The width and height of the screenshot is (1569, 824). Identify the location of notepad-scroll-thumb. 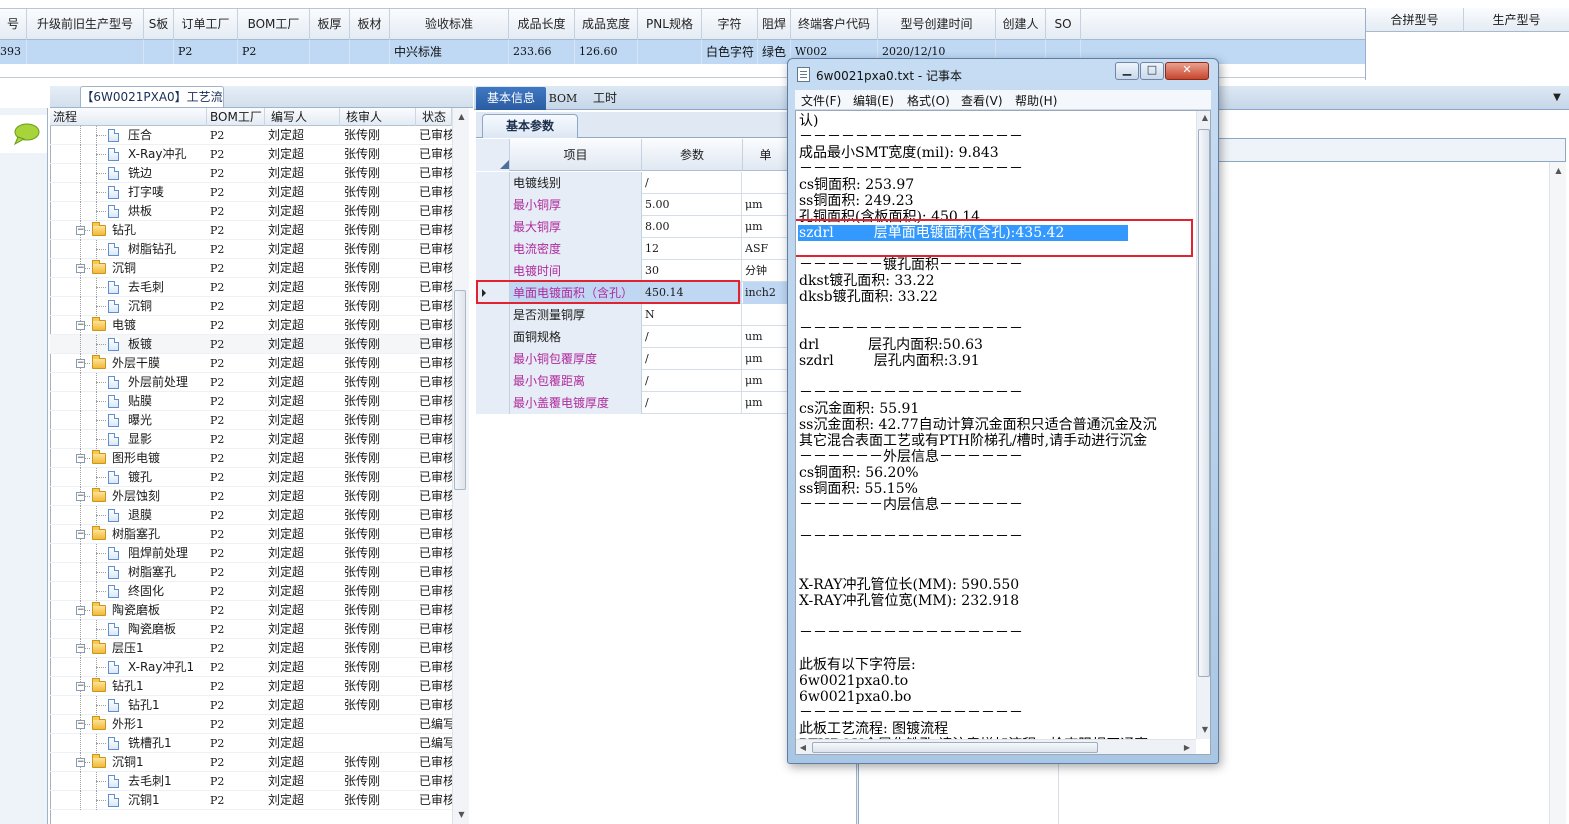
(1204, 403).